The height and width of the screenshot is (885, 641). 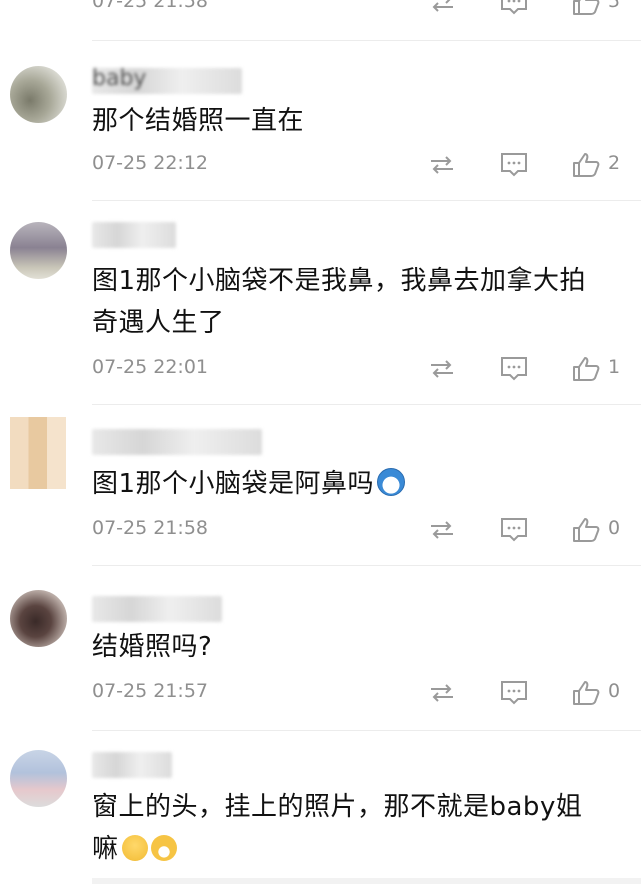 What do you see at coordinates (602, 369) in the screenshot?
I see `like-button: 1` at bounding box center [602, 369].